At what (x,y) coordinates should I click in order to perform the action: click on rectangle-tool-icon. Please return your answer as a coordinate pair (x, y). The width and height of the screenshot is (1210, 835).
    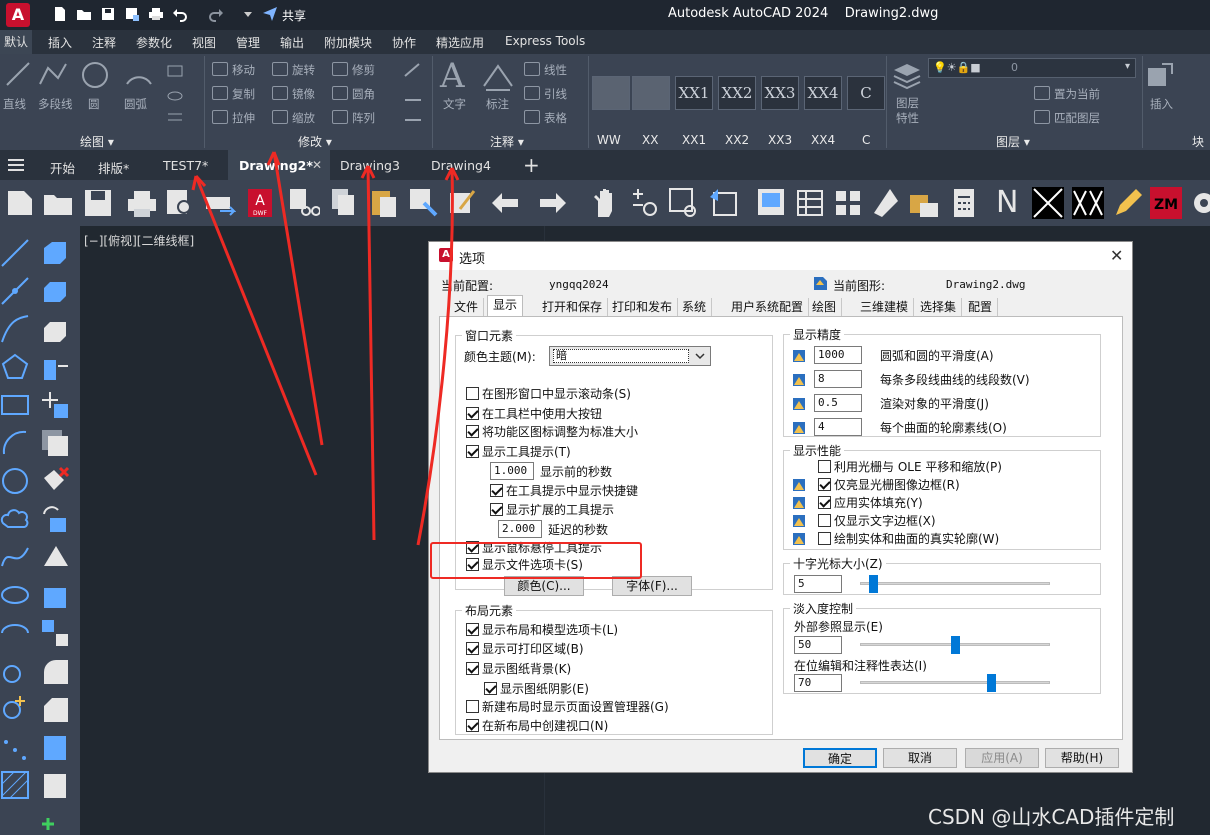
    Looking at the image, I should click on (15, 405).